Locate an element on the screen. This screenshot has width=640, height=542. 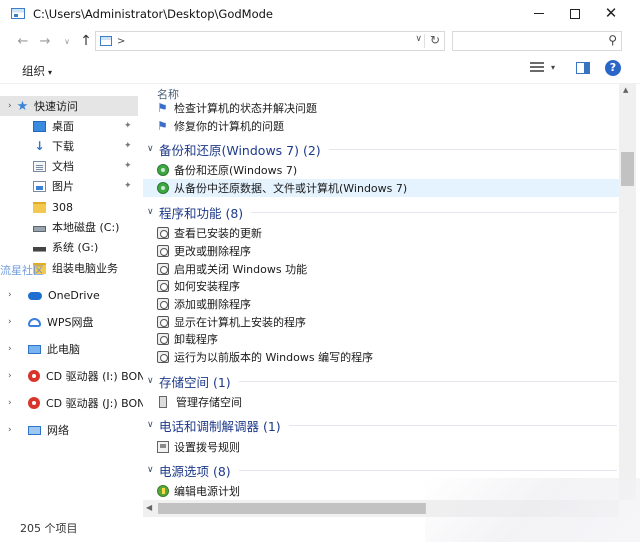
list-item: 启用或关闭 Windows 功能 is located at coordinates (381, 269).